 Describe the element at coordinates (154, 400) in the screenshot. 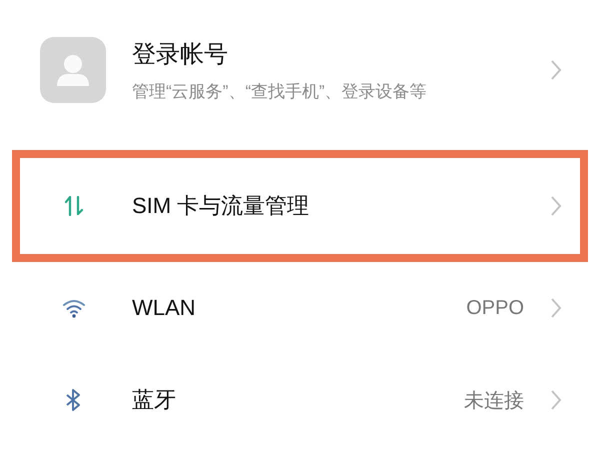

I see `row-label: 蓝牙` at that location.